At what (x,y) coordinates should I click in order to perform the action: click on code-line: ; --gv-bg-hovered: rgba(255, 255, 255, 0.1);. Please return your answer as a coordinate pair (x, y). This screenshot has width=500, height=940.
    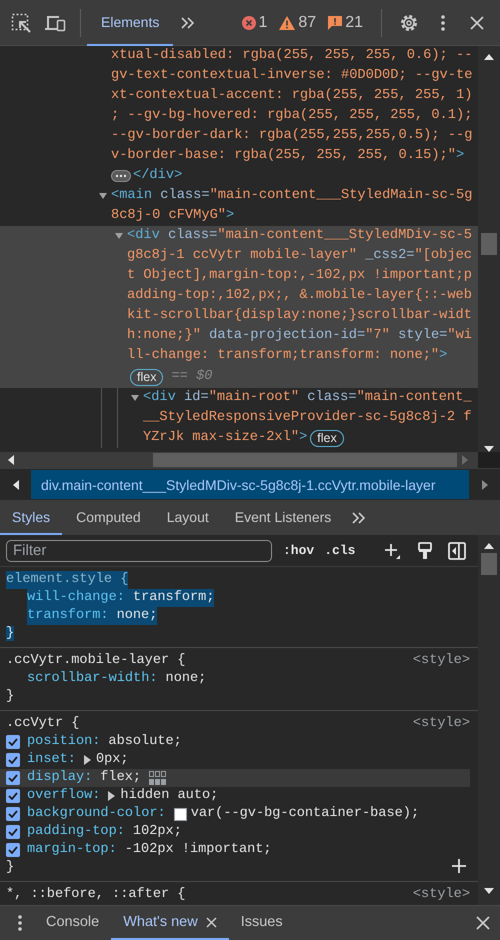
    Looking at the image, I should click on (291, 116).